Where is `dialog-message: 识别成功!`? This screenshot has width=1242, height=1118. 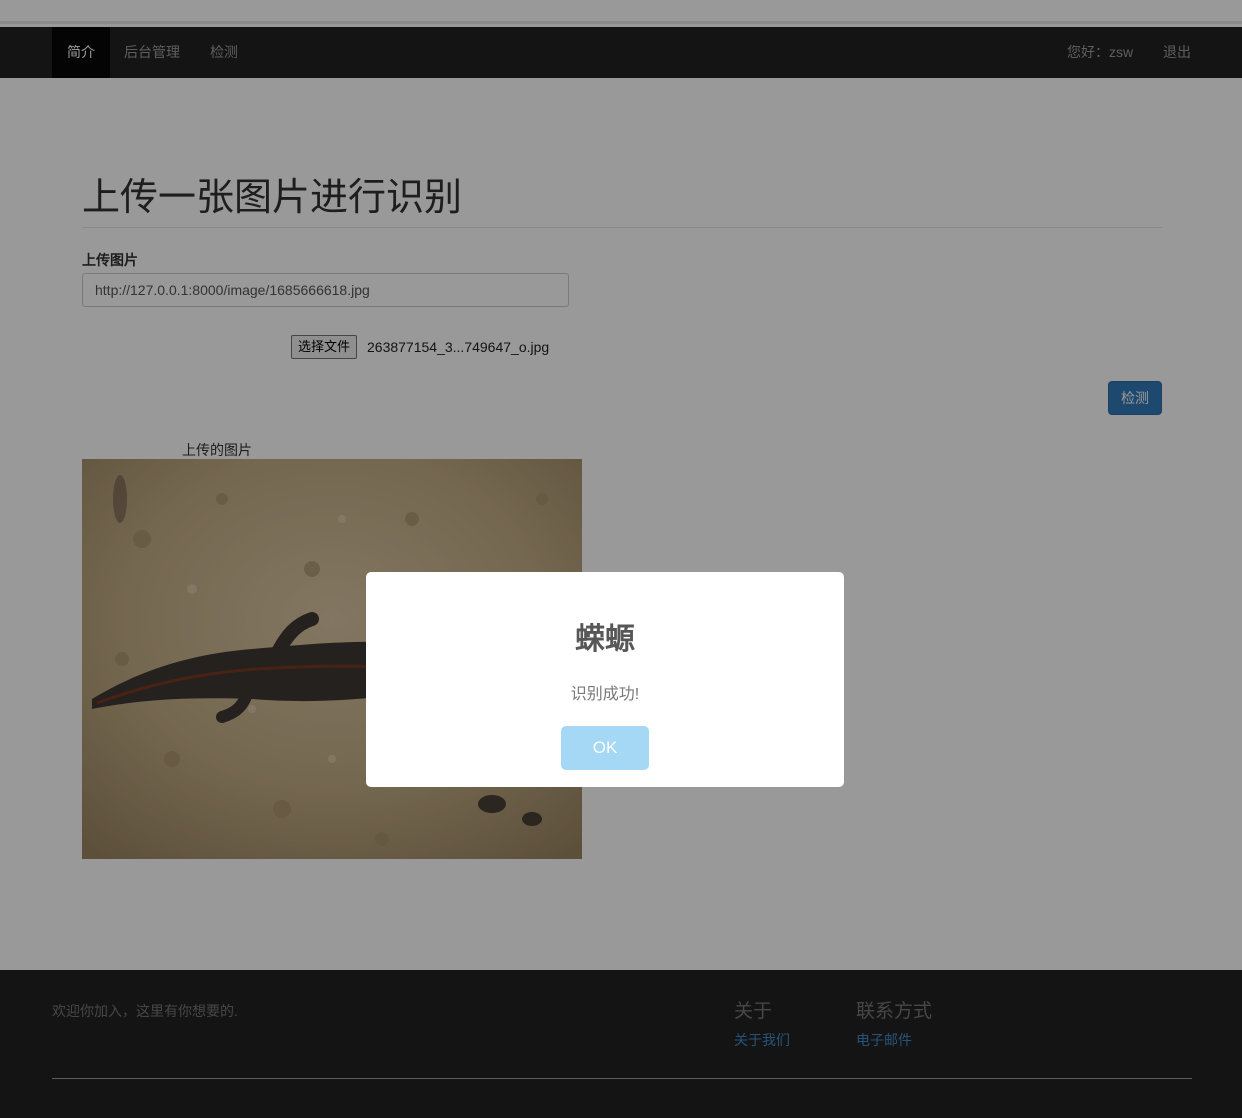
dialog-message: 识别成功! is located at coordinates (605, 694).